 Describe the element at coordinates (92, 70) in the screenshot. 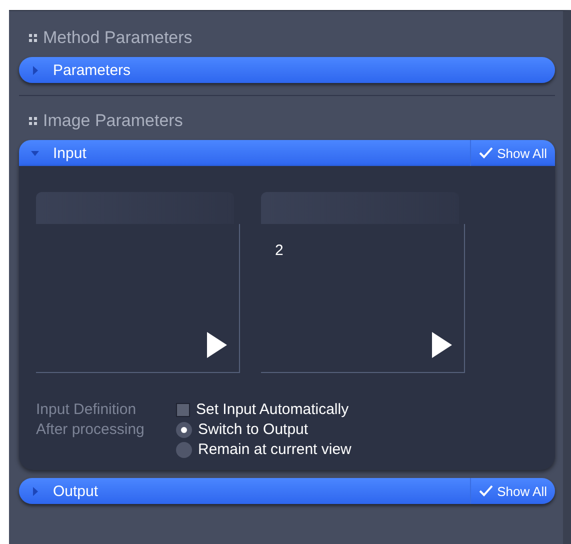

I see `group-title: Parameters` at that location.